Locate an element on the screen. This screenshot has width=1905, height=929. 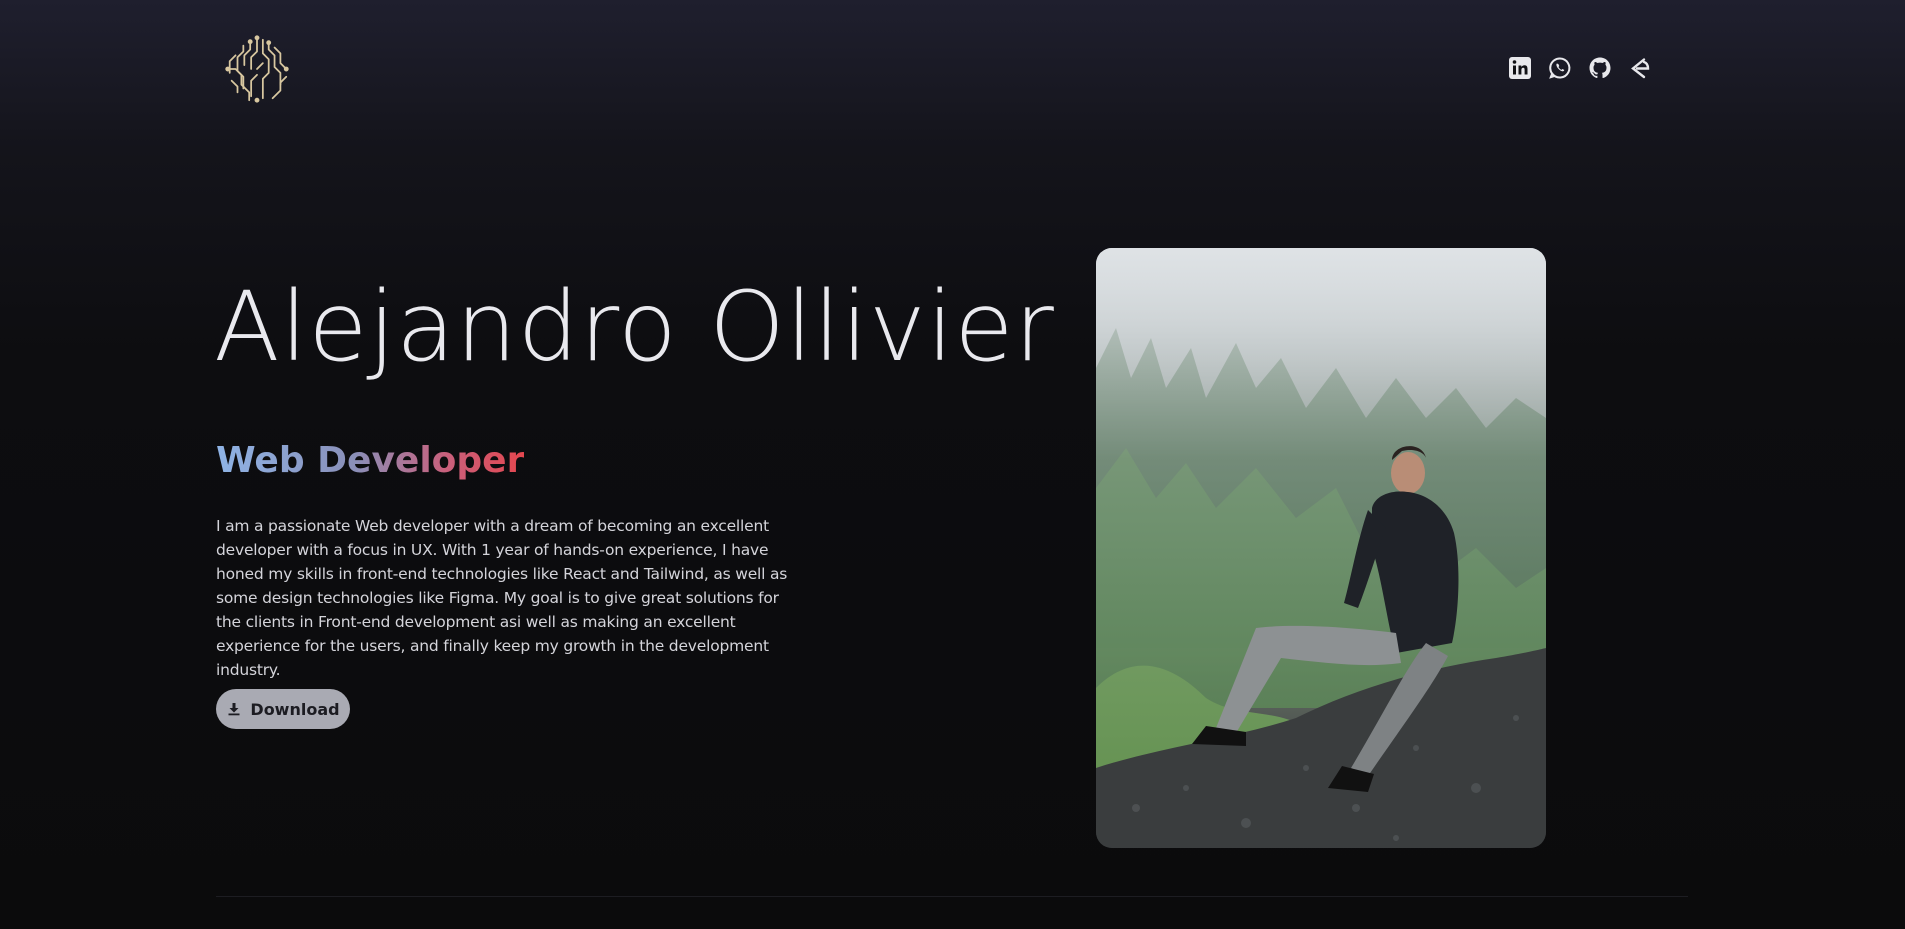
logo-icon is located at coordinates (257, 69).